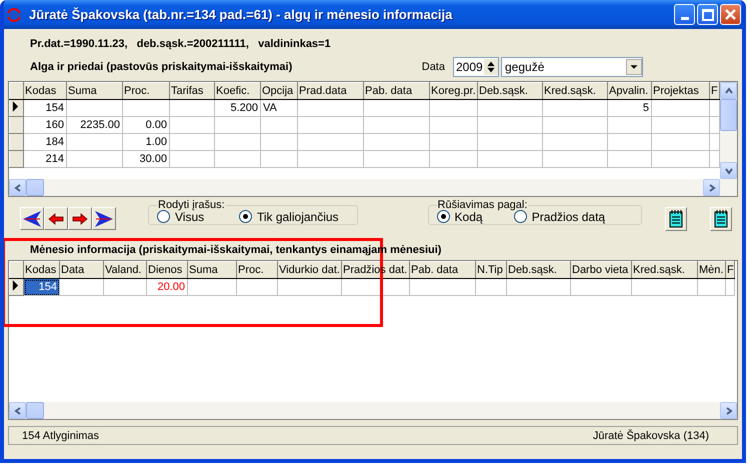 Image resolution: width=750 pixels, height=465 pixels. Describe the element at coordinates (153, 159) in the screenshot. I see `table-cell: 30.00` at that location.